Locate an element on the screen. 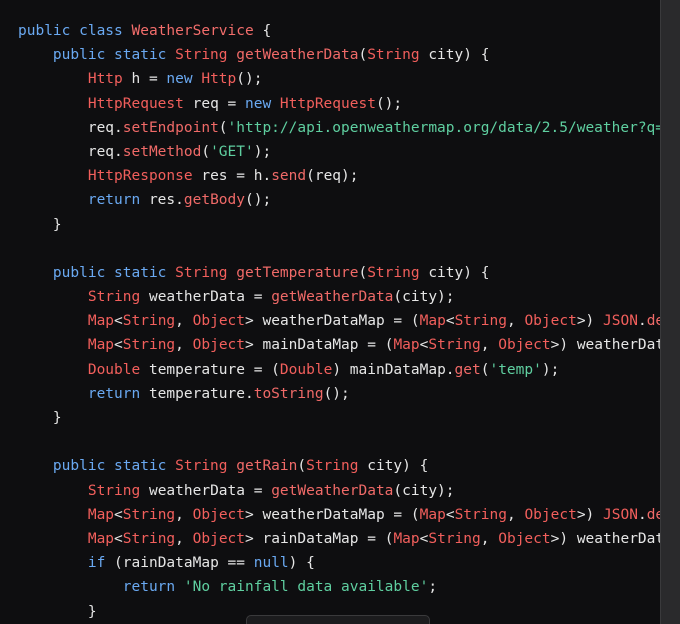  code-token: null is located at coordinates (271, 563).